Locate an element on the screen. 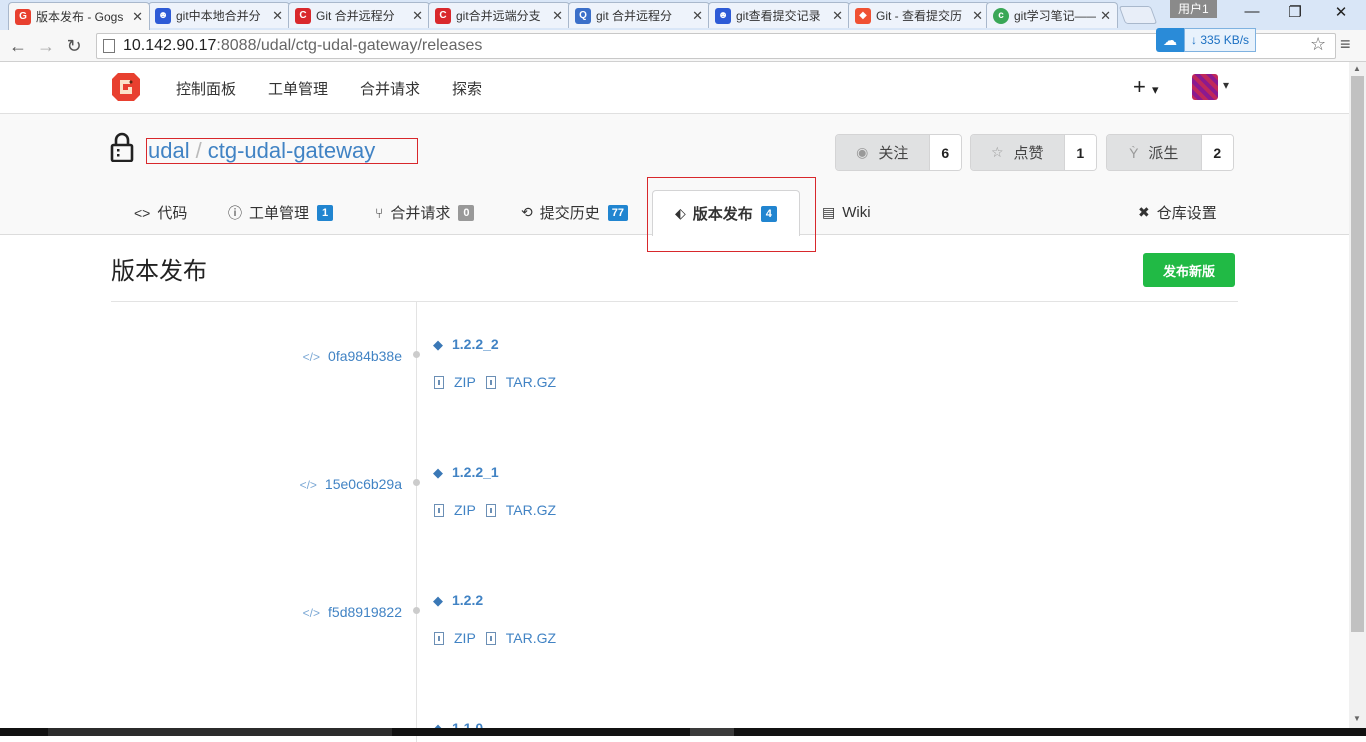 The width and height of the screenshot is (1366, 742). new-release-button: 发布新版 is located at coordinates (1189, 270).